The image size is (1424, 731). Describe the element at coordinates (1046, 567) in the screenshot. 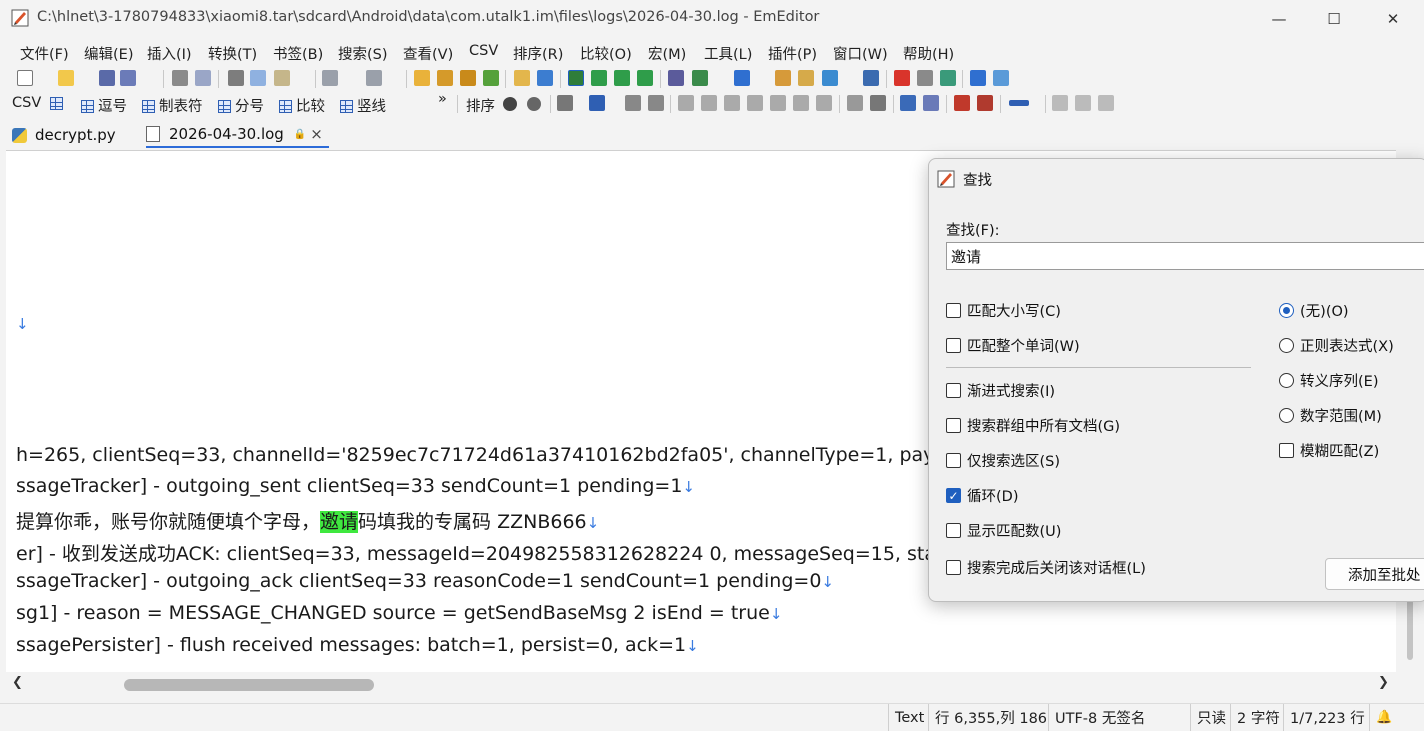

I see `close-after-search-checkbox: 搜索完成后关闭该对话框(L)` at that location.